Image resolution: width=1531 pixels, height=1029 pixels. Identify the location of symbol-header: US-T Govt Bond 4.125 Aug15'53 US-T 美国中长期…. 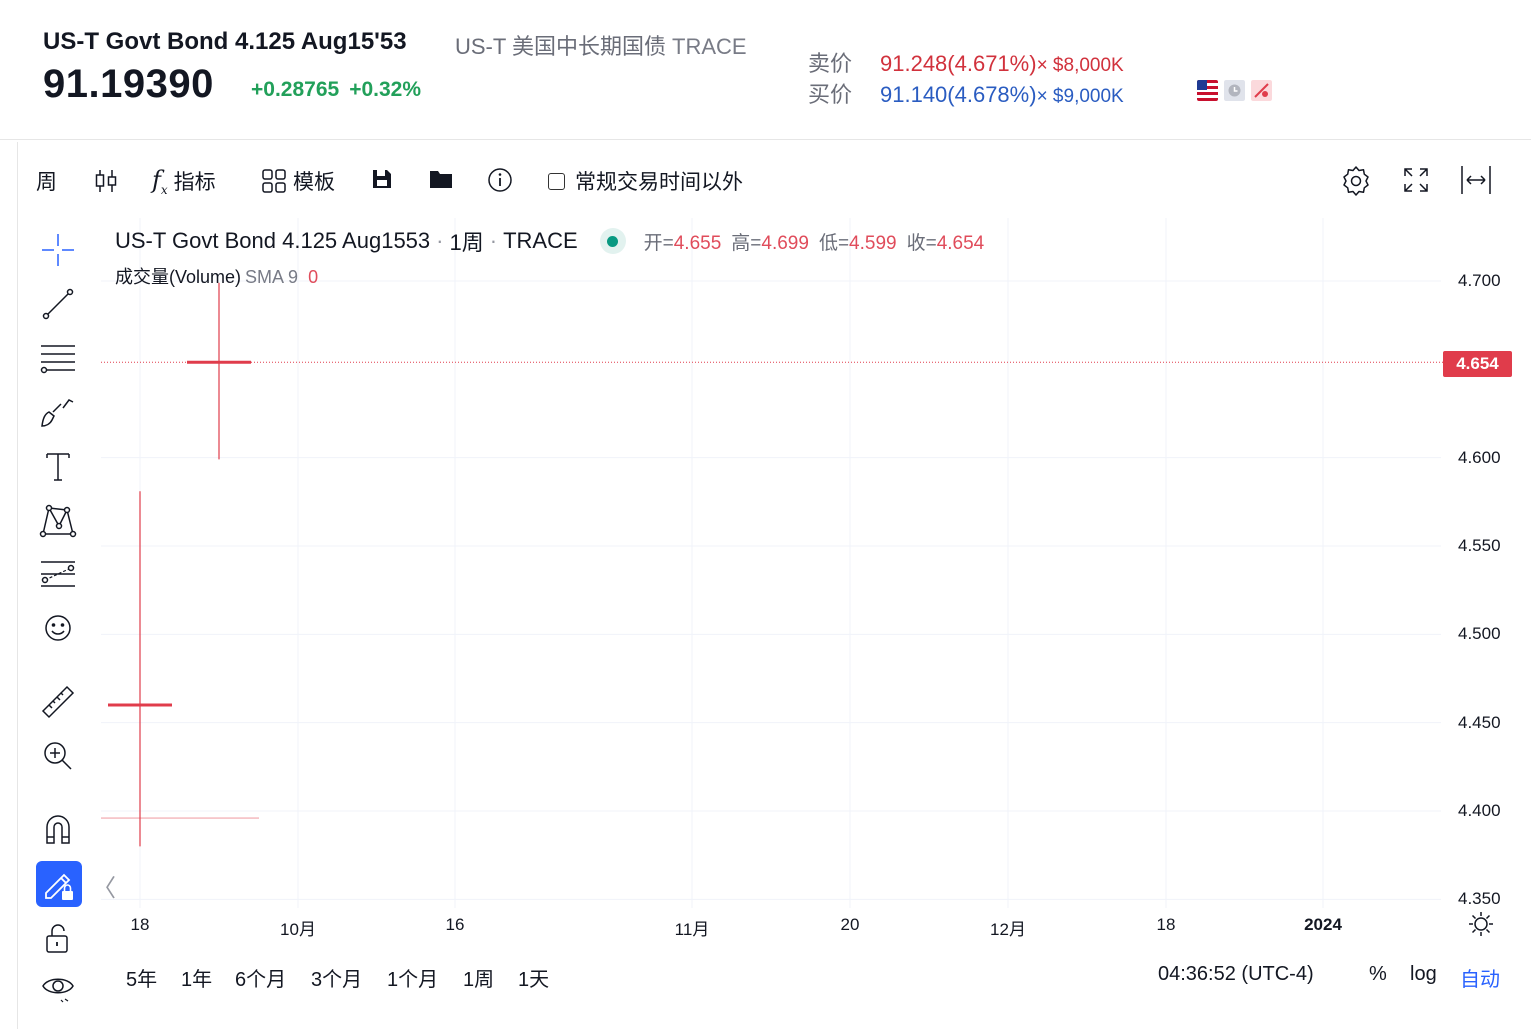
(765, 70).